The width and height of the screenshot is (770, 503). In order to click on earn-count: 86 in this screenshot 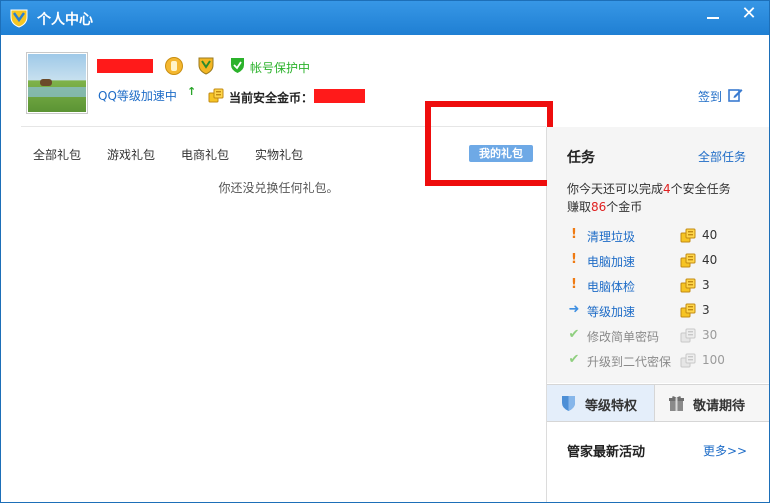, I will do `click(599, 207)`.